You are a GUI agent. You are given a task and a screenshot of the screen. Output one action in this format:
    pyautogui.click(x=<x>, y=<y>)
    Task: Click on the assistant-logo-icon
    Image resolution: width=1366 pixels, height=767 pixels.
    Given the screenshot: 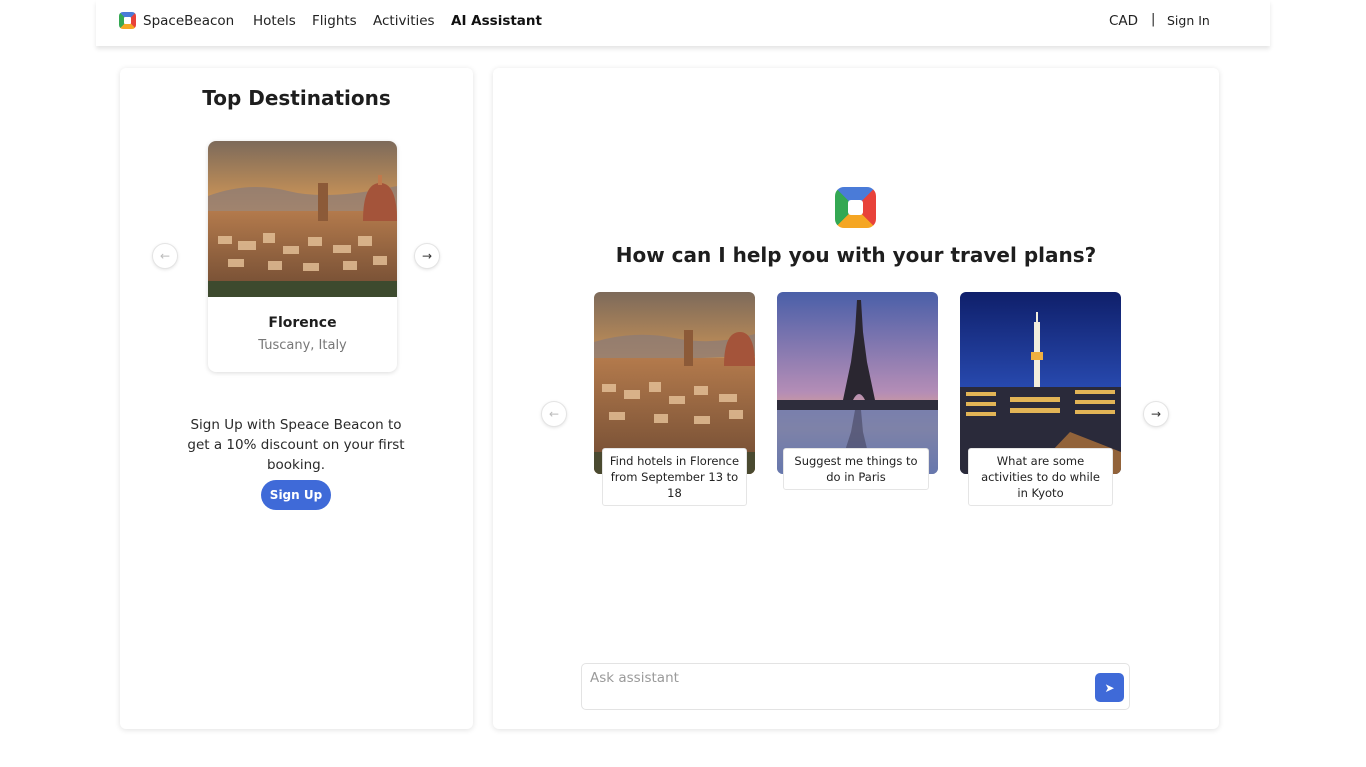 What is the action you would take?
    pyautogui.click(x=855, y=207)
    